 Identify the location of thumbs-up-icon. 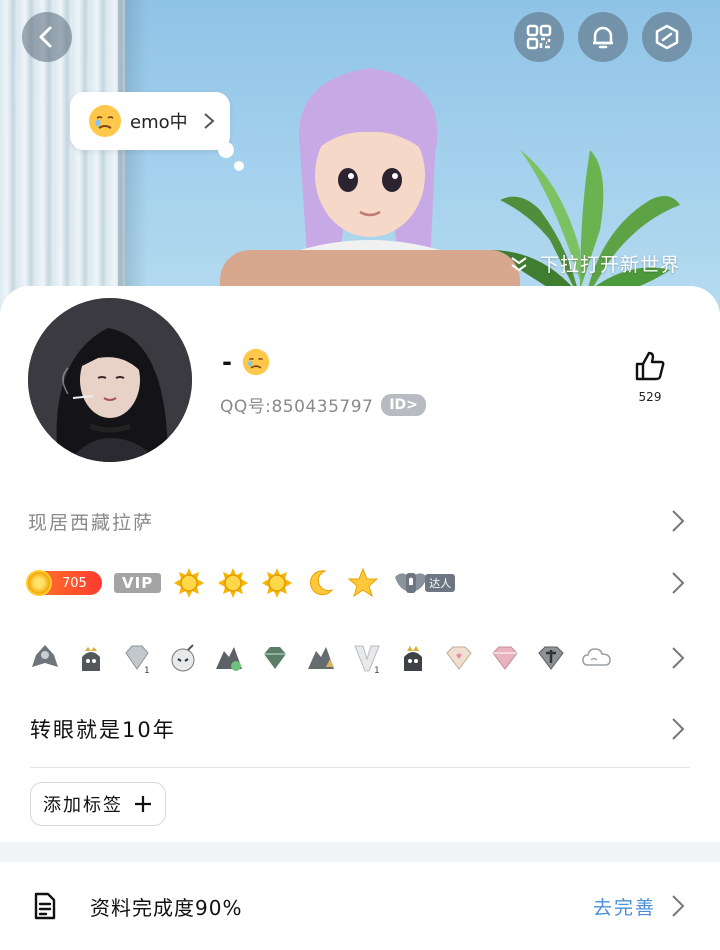
(650, 366).